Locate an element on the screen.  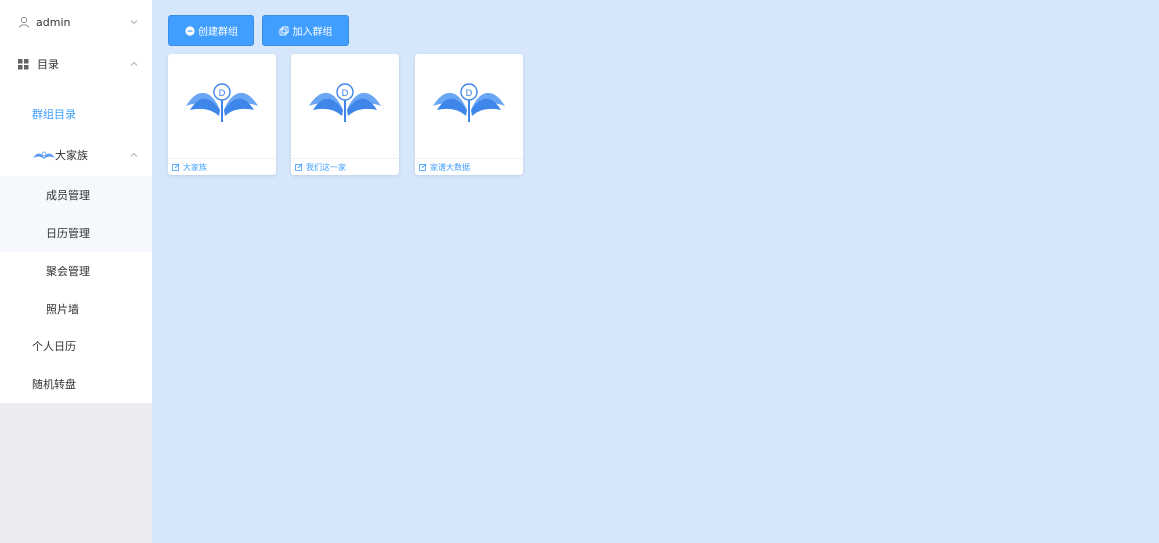
sidebar-item-member-management: 成员管理 is located at coordinates (76, 195).